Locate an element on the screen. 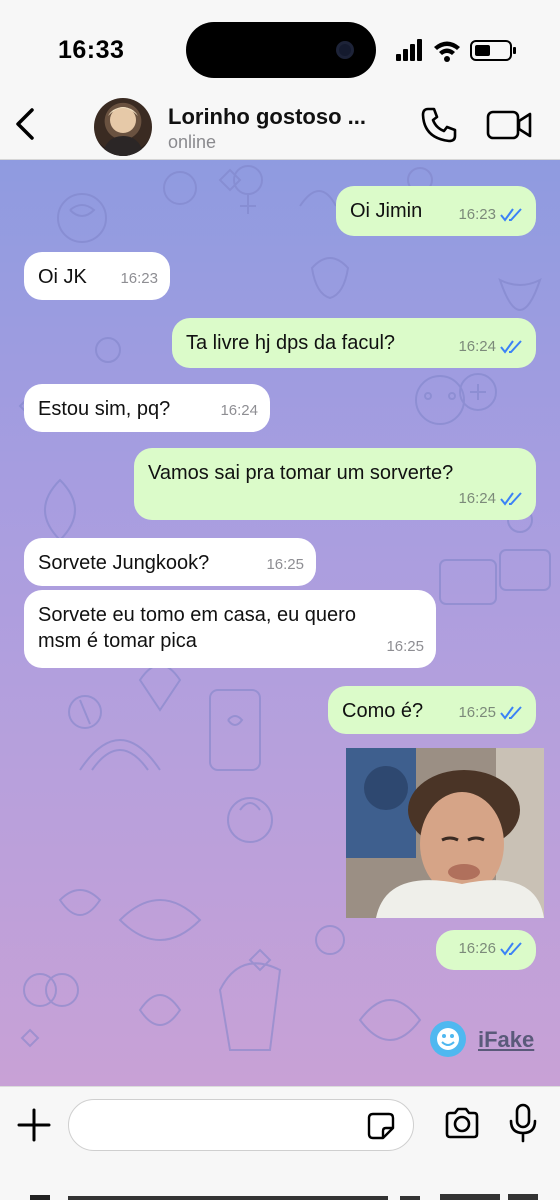 Image resolution: width=560 pixels, height=1200 pixels. incoming-message: Oi JK 16:23 is located at coordinates (97, 276).